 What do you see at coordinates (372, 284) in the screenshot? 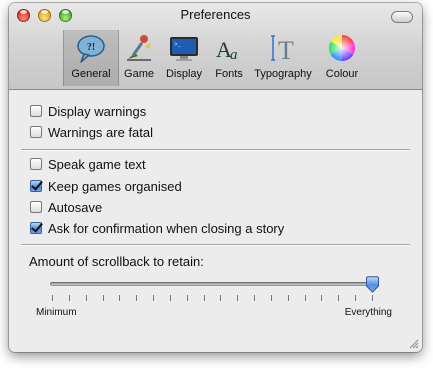
I see `scrollback-slider-thumb` at bounding box center [372, 284].